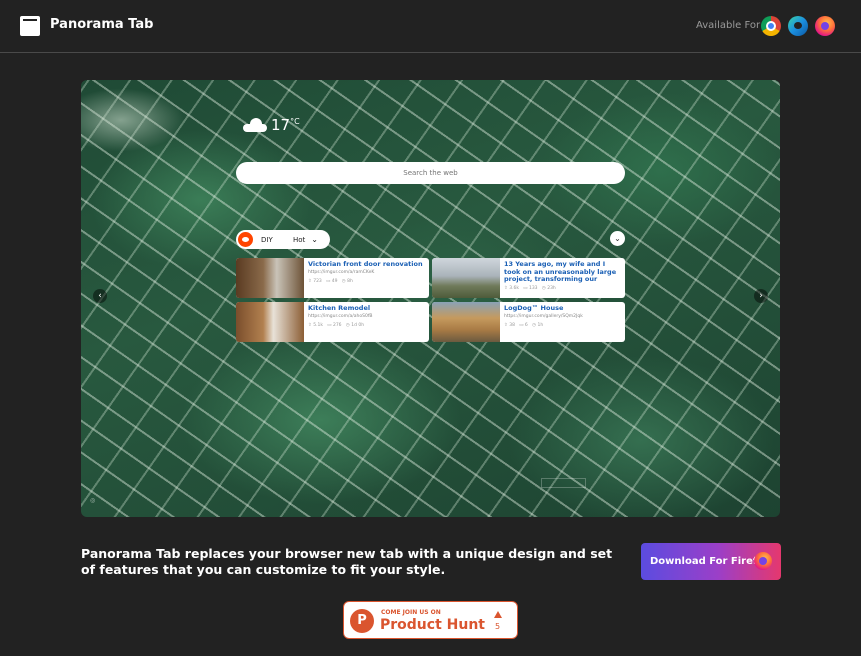 The height and width of the screenshot is (656, 861). What do you see at coordinates (432, 625) in the screenshot?
I see `product-hunt-title: Product Hunt` at bounding box center [432, 625].